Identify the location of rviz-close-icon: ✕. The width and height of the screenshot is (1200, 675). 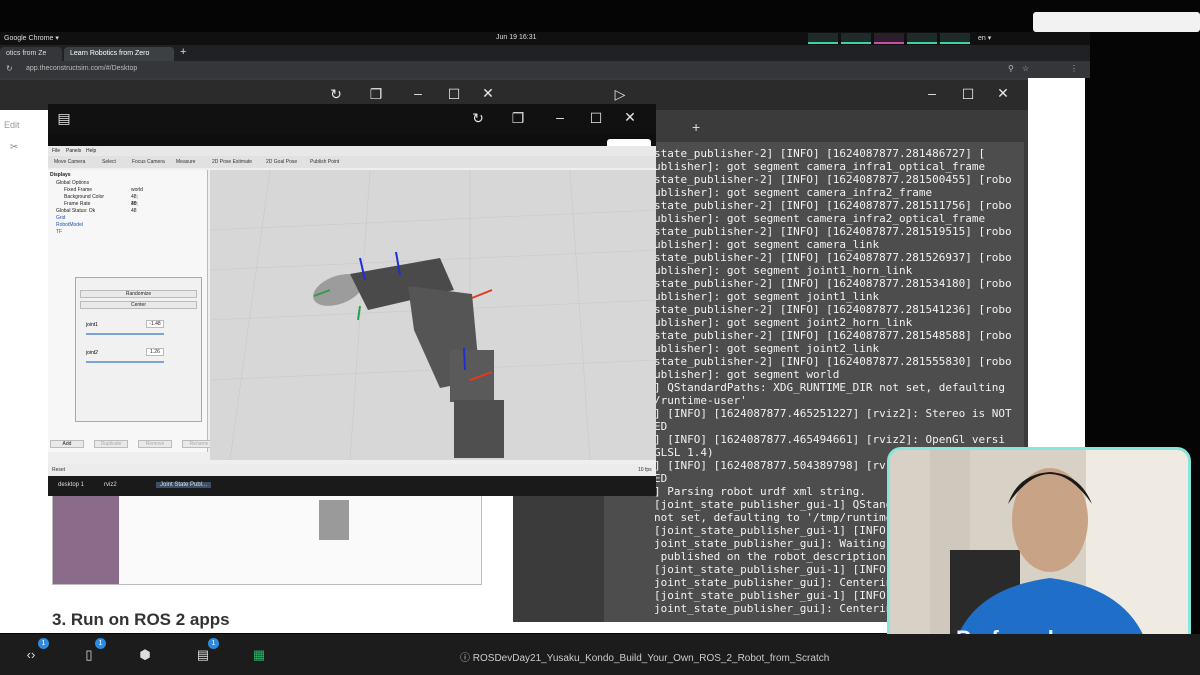
(630, 117).